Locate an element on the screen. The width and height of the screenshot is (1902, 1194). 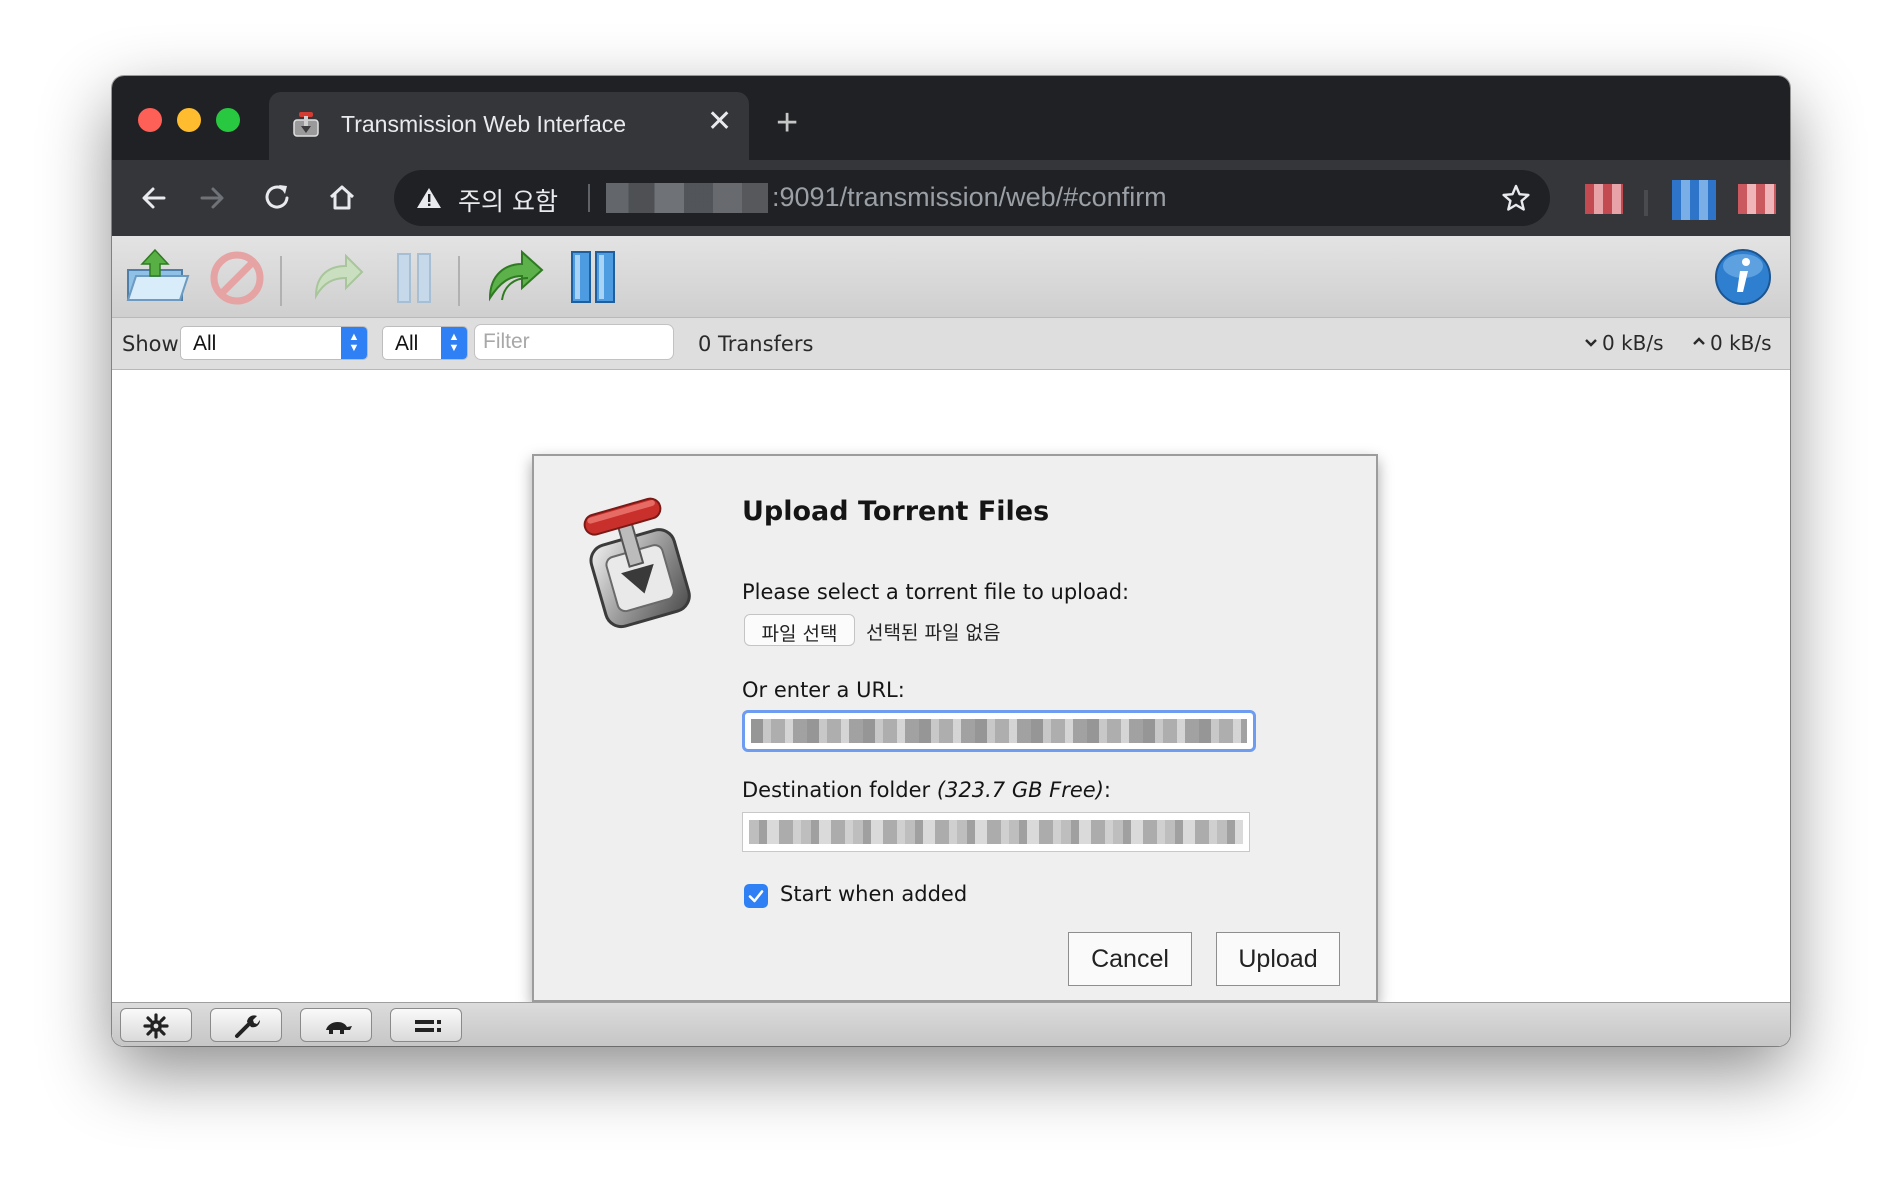
show-label: Show is located at coordinates (150, 344).